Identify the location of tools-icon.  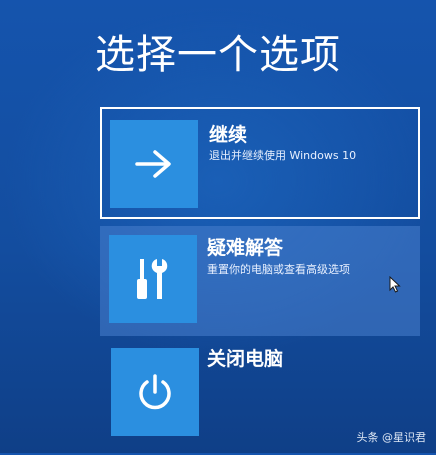
(152, 279).